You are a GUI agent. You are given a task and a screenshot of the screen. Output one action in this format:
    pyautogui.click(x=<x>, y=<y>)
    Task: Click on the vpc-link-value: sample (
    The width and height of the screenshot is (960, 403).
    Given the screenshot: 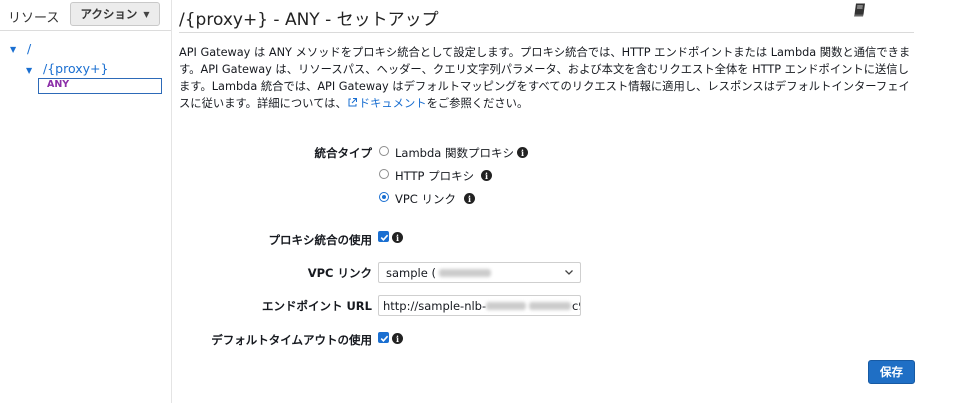 What is the action you would take?
    pyautogui.click(x=411, y=273)
    